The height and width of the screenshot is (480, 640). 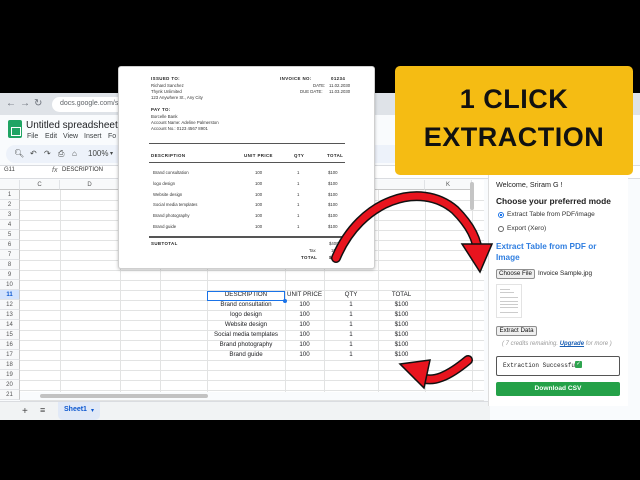 What do you see at coordinates (10, 245) in the screenshot?
I see `row-header: 6` at bounding box center [10, 245].